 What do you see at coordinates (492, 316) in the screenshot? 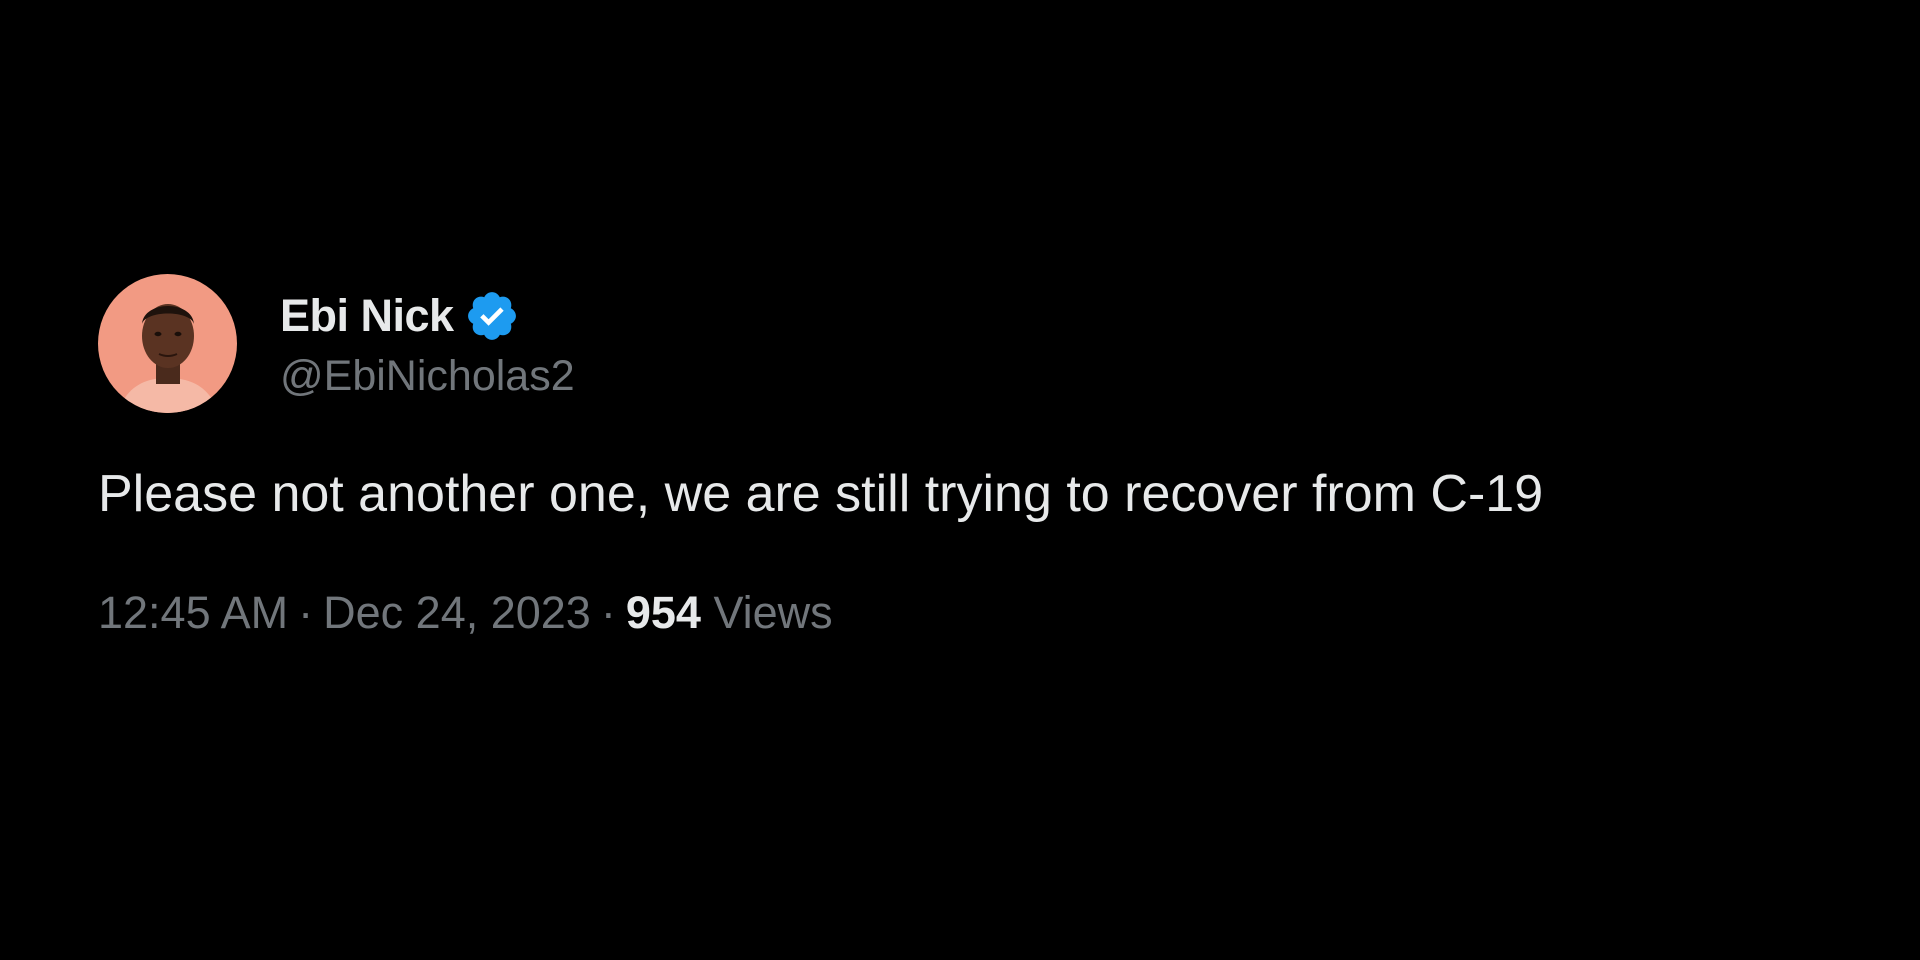
I see `verified-badge-icon` at bounding box center [492, 316].